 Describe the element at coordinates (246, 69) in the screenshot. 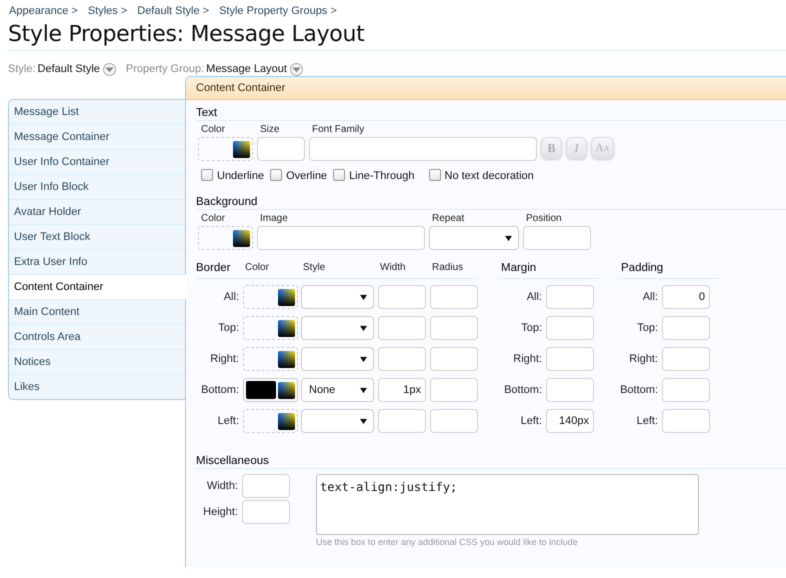

I see `filter-value: Message Layout` at that location.